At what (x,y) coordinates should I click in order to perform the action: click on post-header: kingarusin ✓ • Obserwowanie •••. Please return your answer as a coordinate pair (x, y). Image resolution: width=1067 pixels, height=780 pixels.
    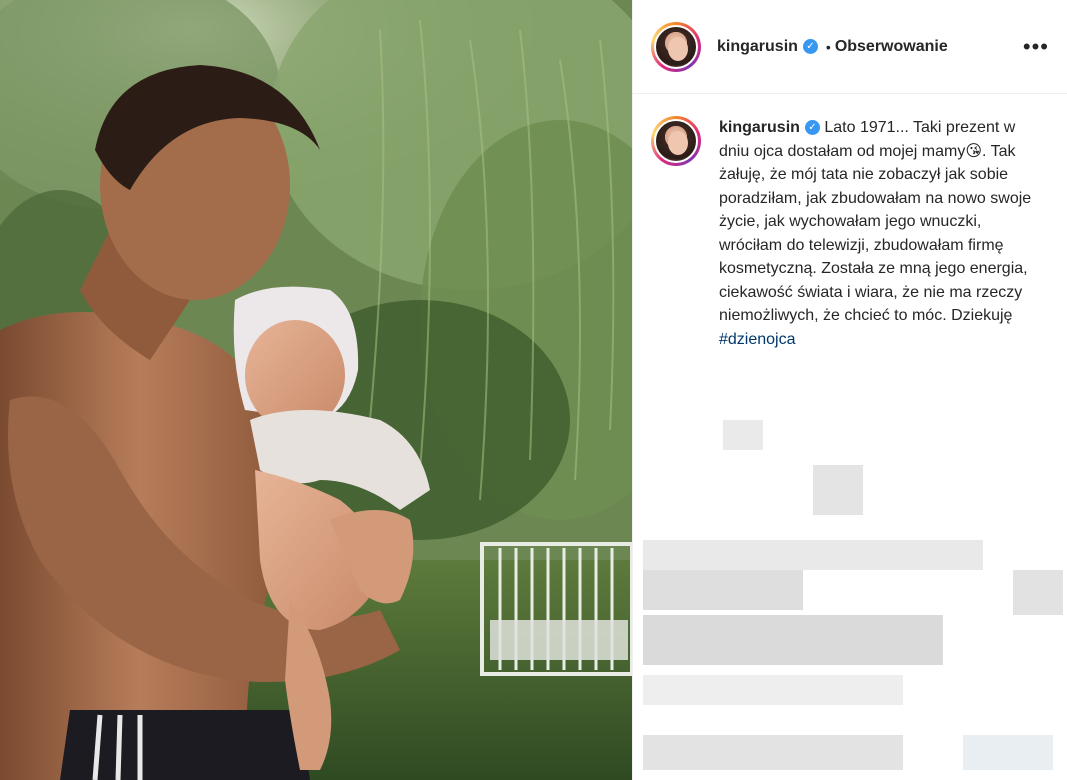
    Looking at the image, I should click on (850, 47).